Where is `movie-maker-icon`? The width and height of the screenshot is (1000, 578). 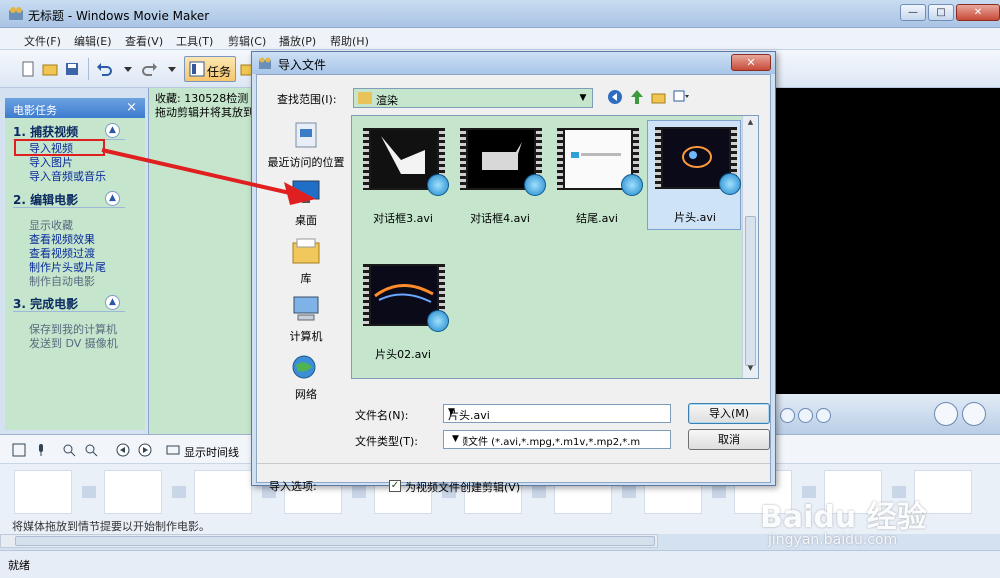
movie-maker-icon is located at coordinates (265, 63).